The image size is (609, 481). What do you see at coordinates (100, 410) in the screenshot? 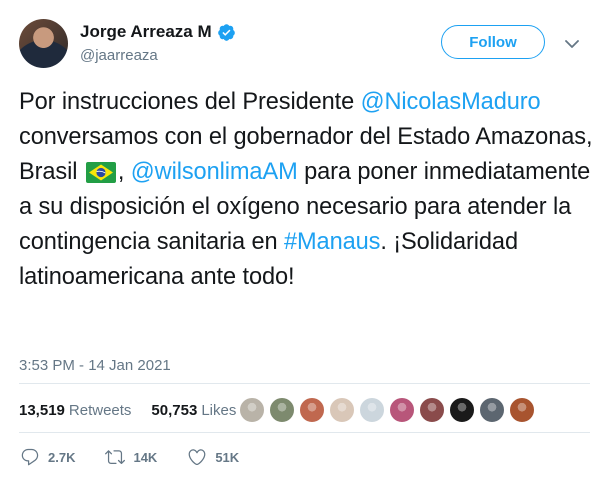
I see `retweets-label: Retweets` at bounding box center [100, 410].